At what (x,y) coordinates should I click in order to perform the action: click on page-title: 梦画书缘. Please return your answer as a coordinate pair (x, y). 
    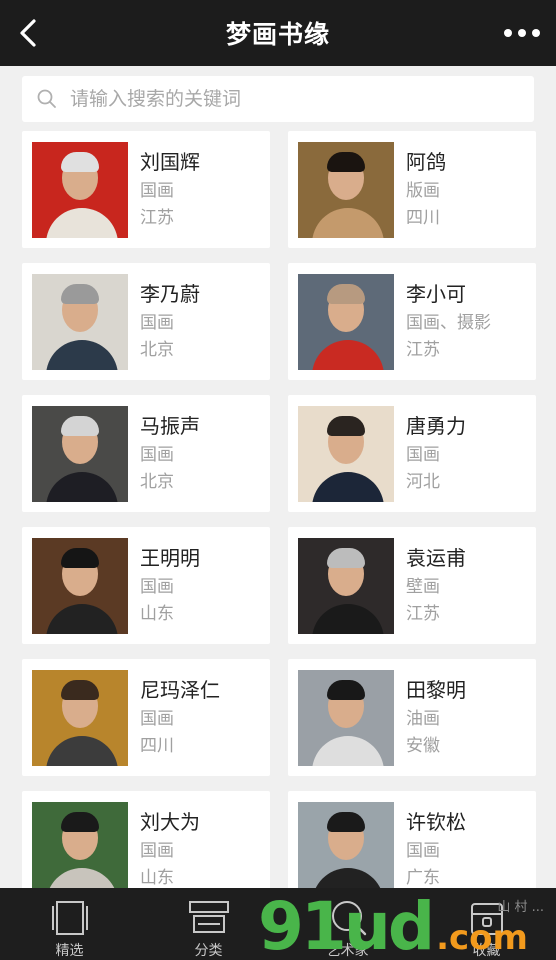
    Looking at the image, I should click on (277, 34).